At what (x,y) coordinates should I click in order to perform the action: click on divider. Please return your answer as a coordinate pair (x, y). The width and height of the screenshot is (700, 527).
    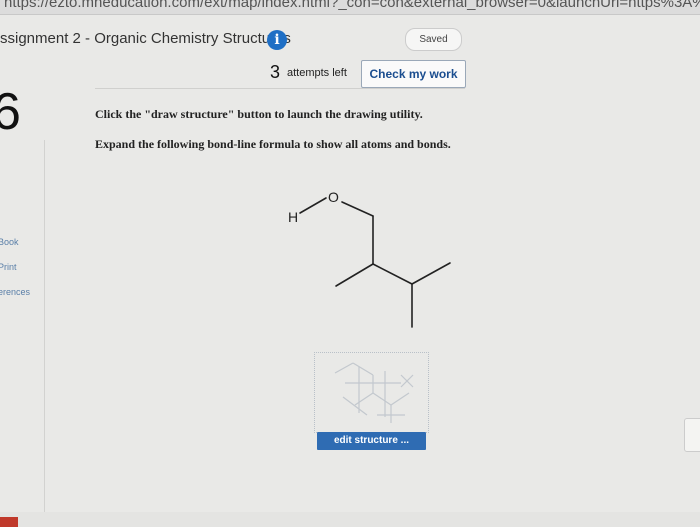
    Looking at the image, I should click on (280, 88).